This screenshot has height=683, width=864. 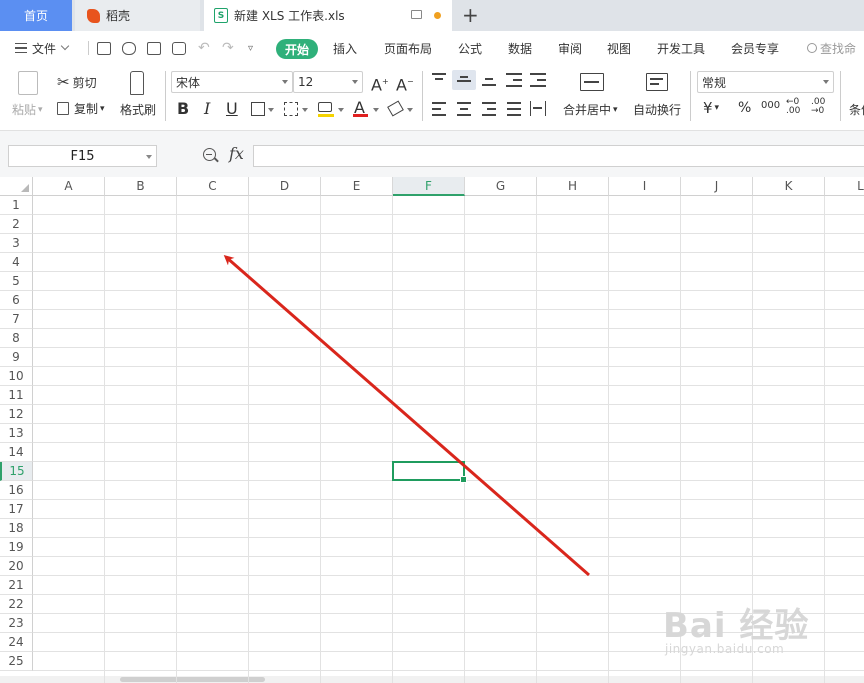 What do you see at coordinates (725, 649) in the screenshot?
I see `watermark-sub: jingyan.baidu.com` at bounding box center [725, 649].